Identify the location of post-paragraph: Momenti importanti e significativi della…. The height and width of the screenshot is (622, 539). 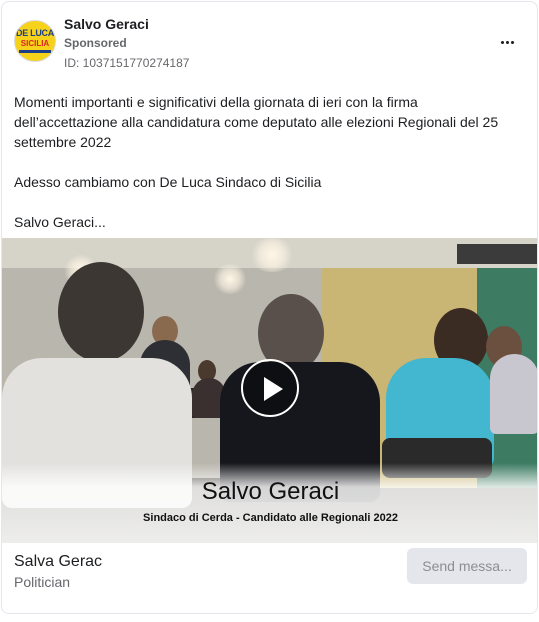
(256, 122).